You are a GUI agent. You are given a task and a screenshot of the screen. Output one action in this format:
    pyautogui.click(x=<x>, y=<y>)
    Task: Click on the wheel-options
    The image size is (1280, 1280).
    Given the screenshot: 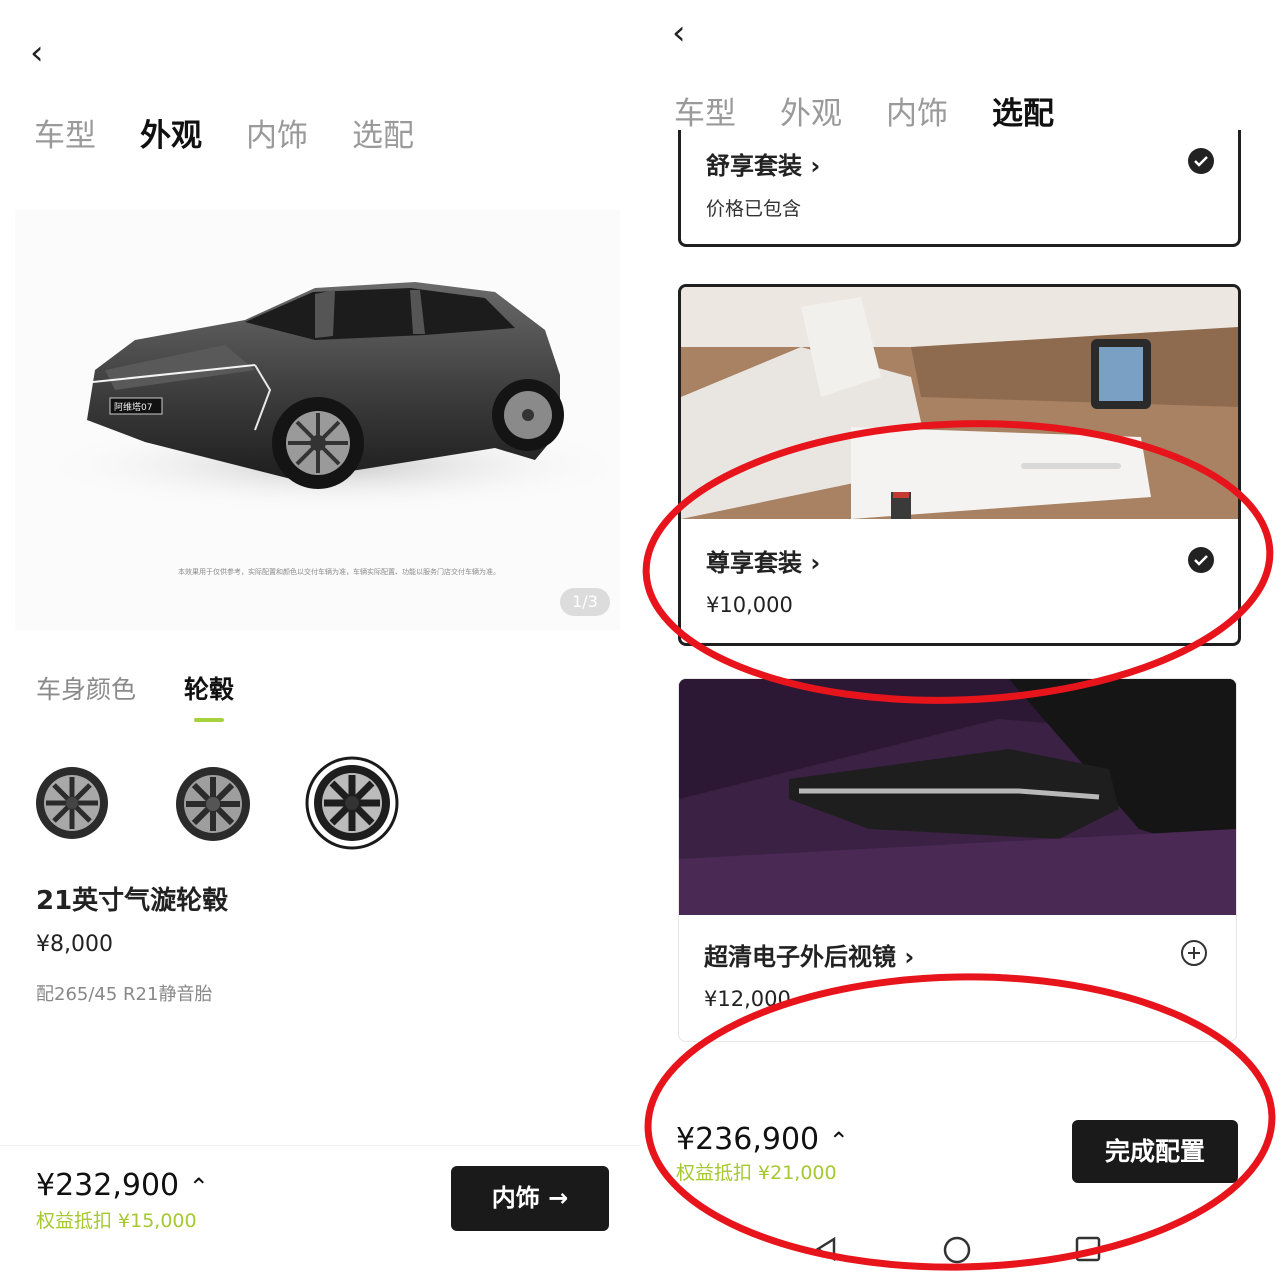 What is the action you would take?
    pyautogui.click(x=230, y=805)
    